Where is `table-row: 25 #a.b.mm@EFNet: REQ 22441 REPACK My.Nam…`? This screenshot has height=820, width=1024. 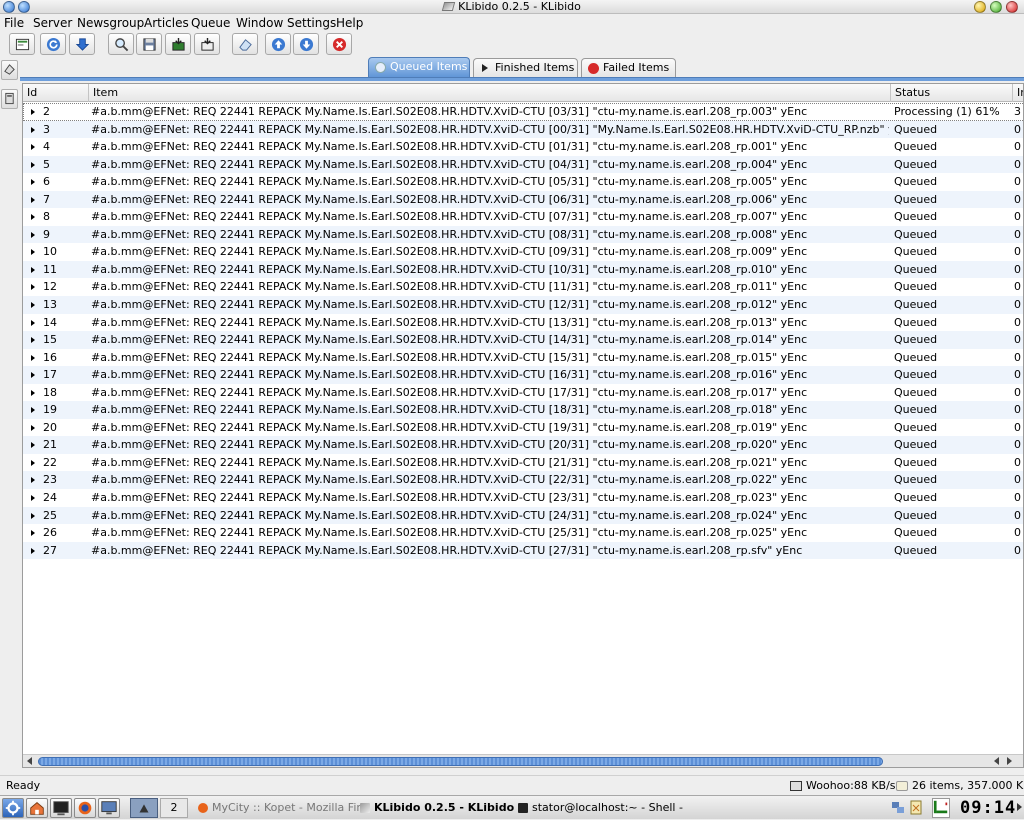
table-row: 25 #a.b.mm@EFNet: REQ 22441 REPACK My.Nam… is located at coordinates (523, 515).